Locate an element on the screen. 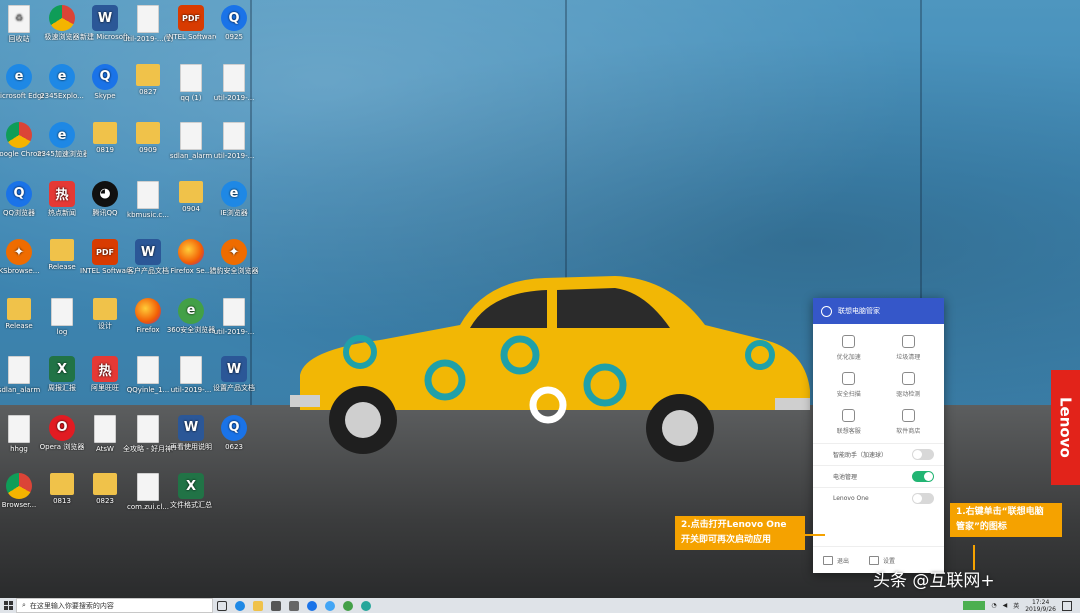  tile-grid: 优化加速 垃圾清理 安全扫描 驱动检测 联想客服 软件商店 is located at coordinates (878, 379).